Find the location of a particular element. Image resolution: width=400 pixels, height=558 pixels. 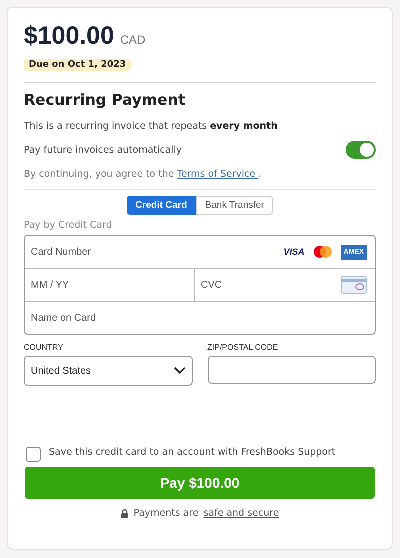

secure-link: safe and secure is located at coordinates (242, 513).